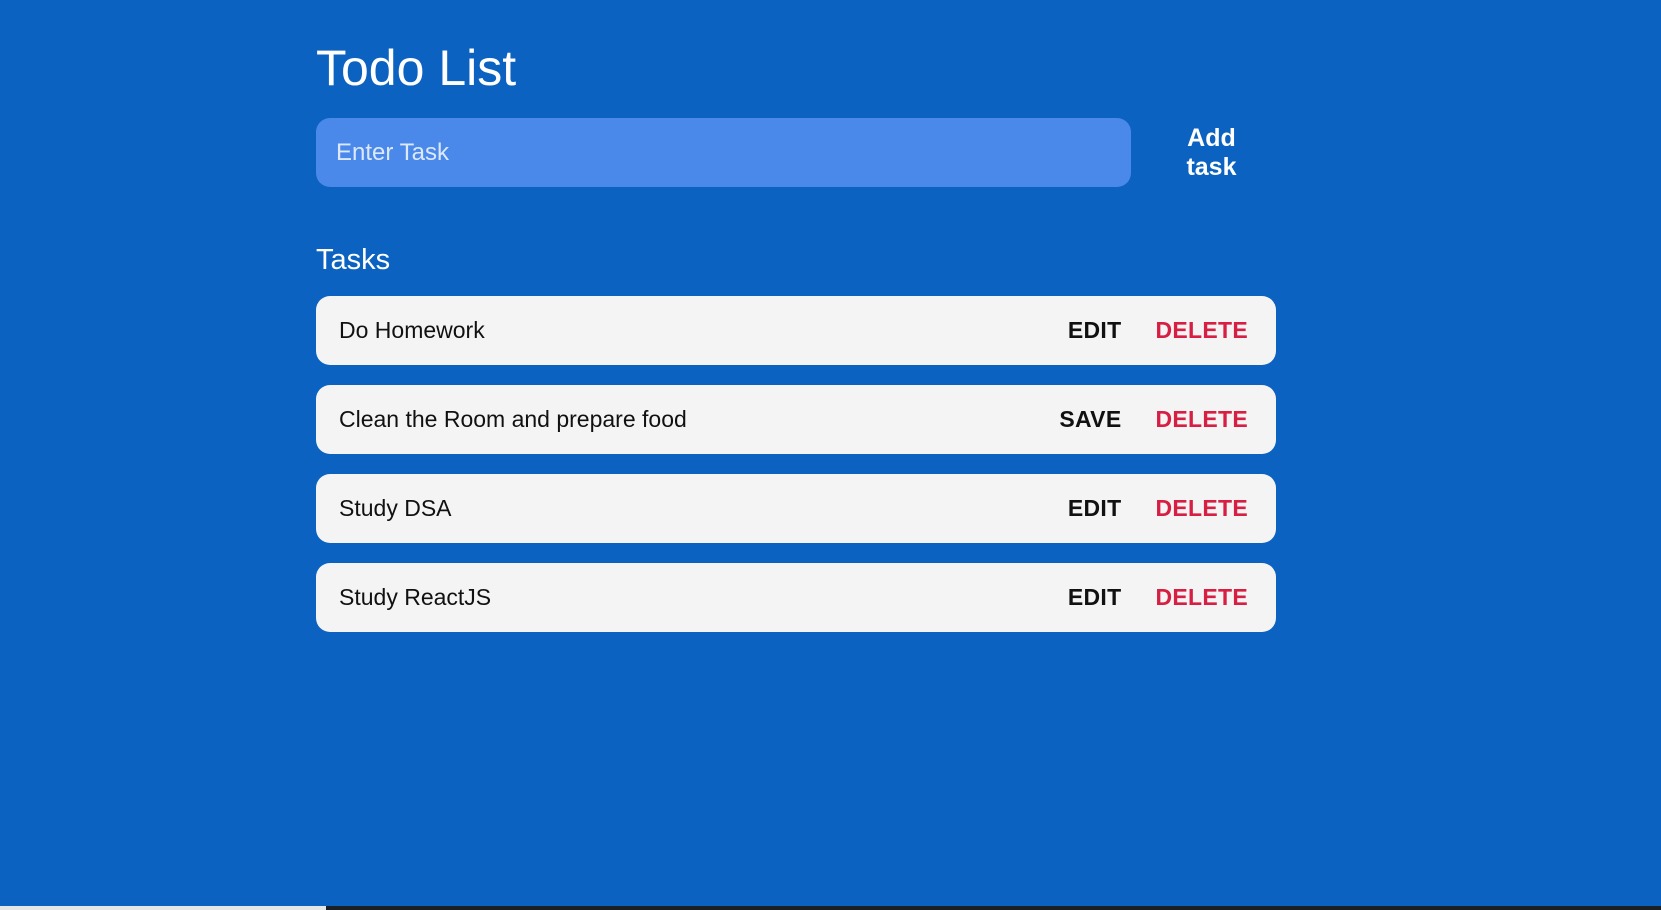 Image resolution: width=1661 pixels, height=910 pixels. I want to click on add-task-row: Add task, so click(796, 152).